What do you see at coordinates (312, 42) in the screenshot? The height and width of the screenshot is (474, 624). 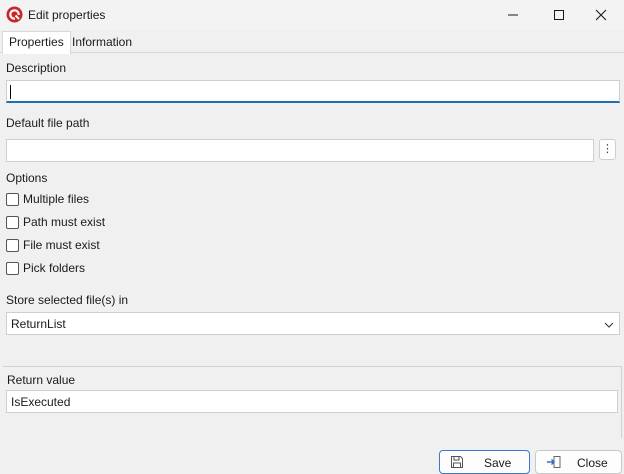 I see `tab-strip: Properties Information` at bounding box center [312, 42].